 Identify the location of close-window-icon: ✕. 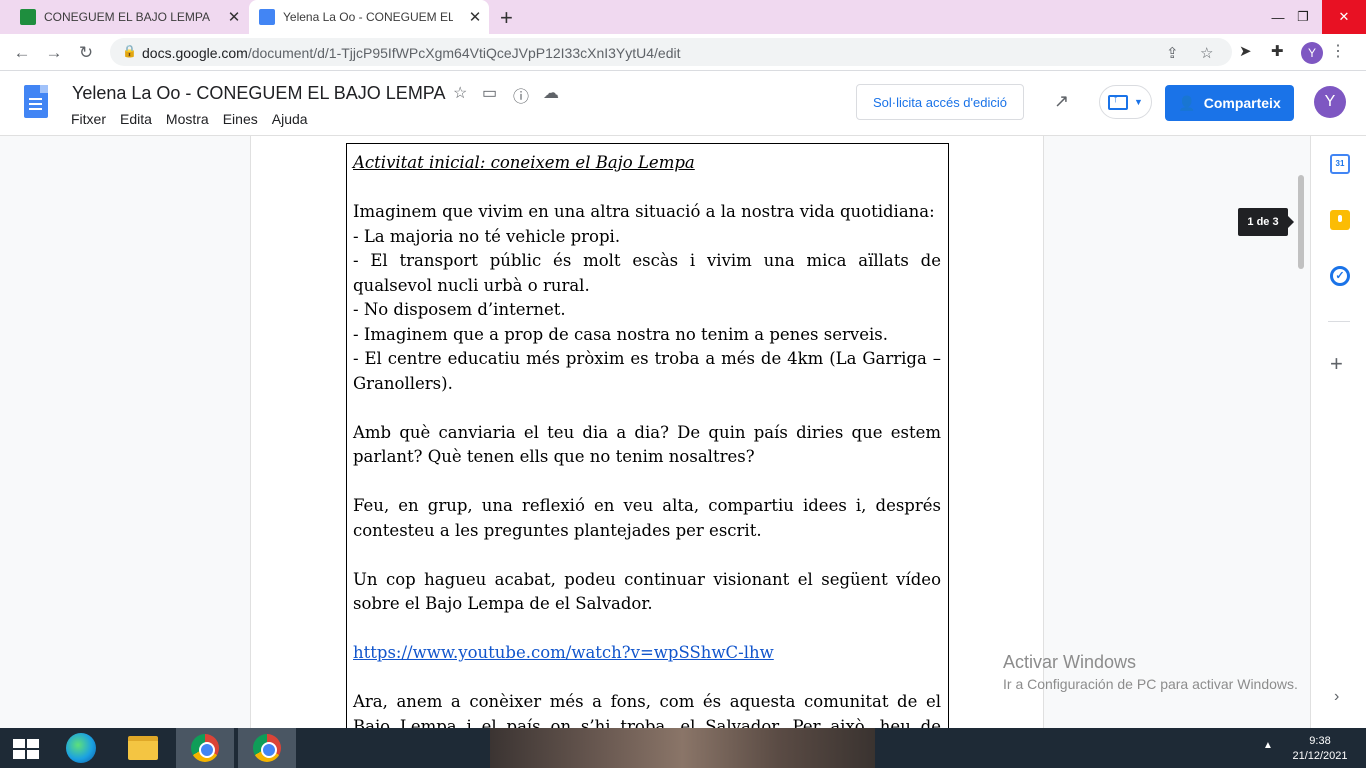
(1344, 17).